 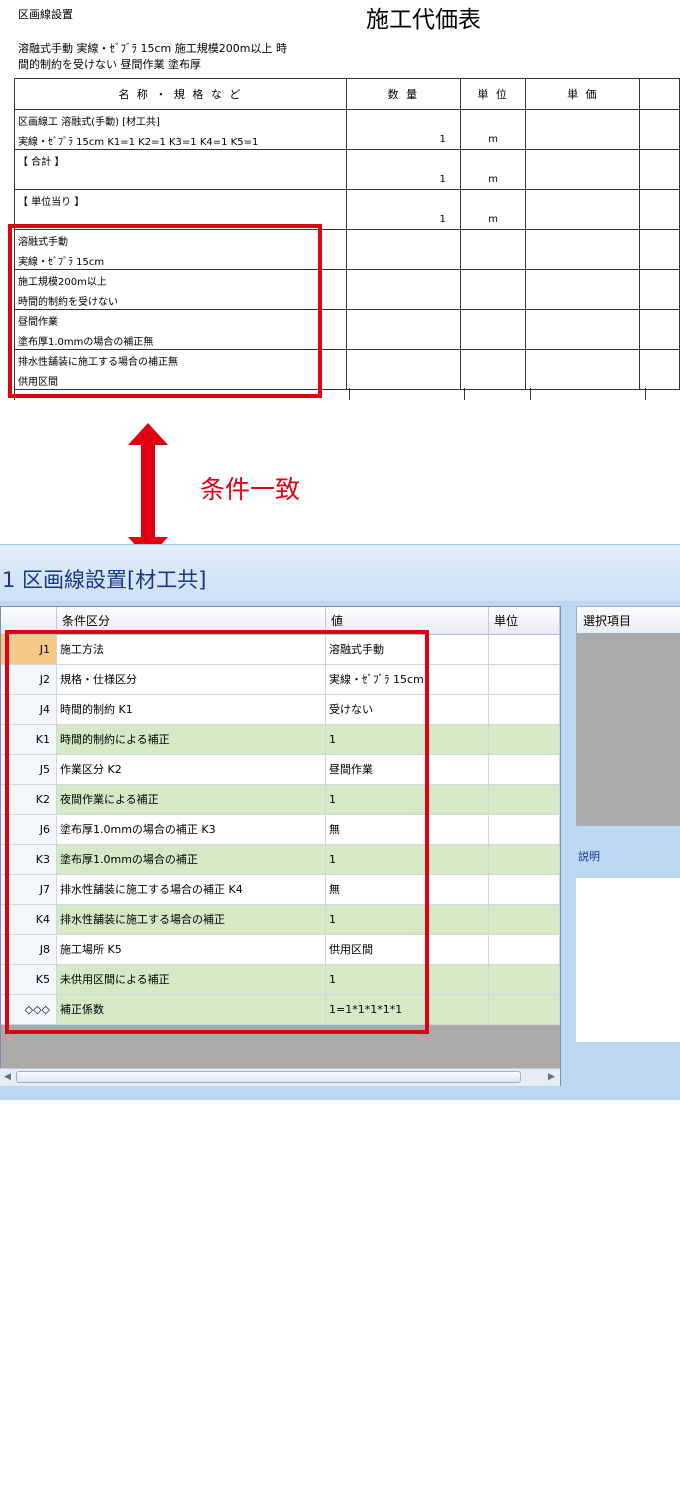 What do you see at coordinates (148, 489) in the screenshot?
I see `double-arrow-icon` at bounding box center [148, 489].